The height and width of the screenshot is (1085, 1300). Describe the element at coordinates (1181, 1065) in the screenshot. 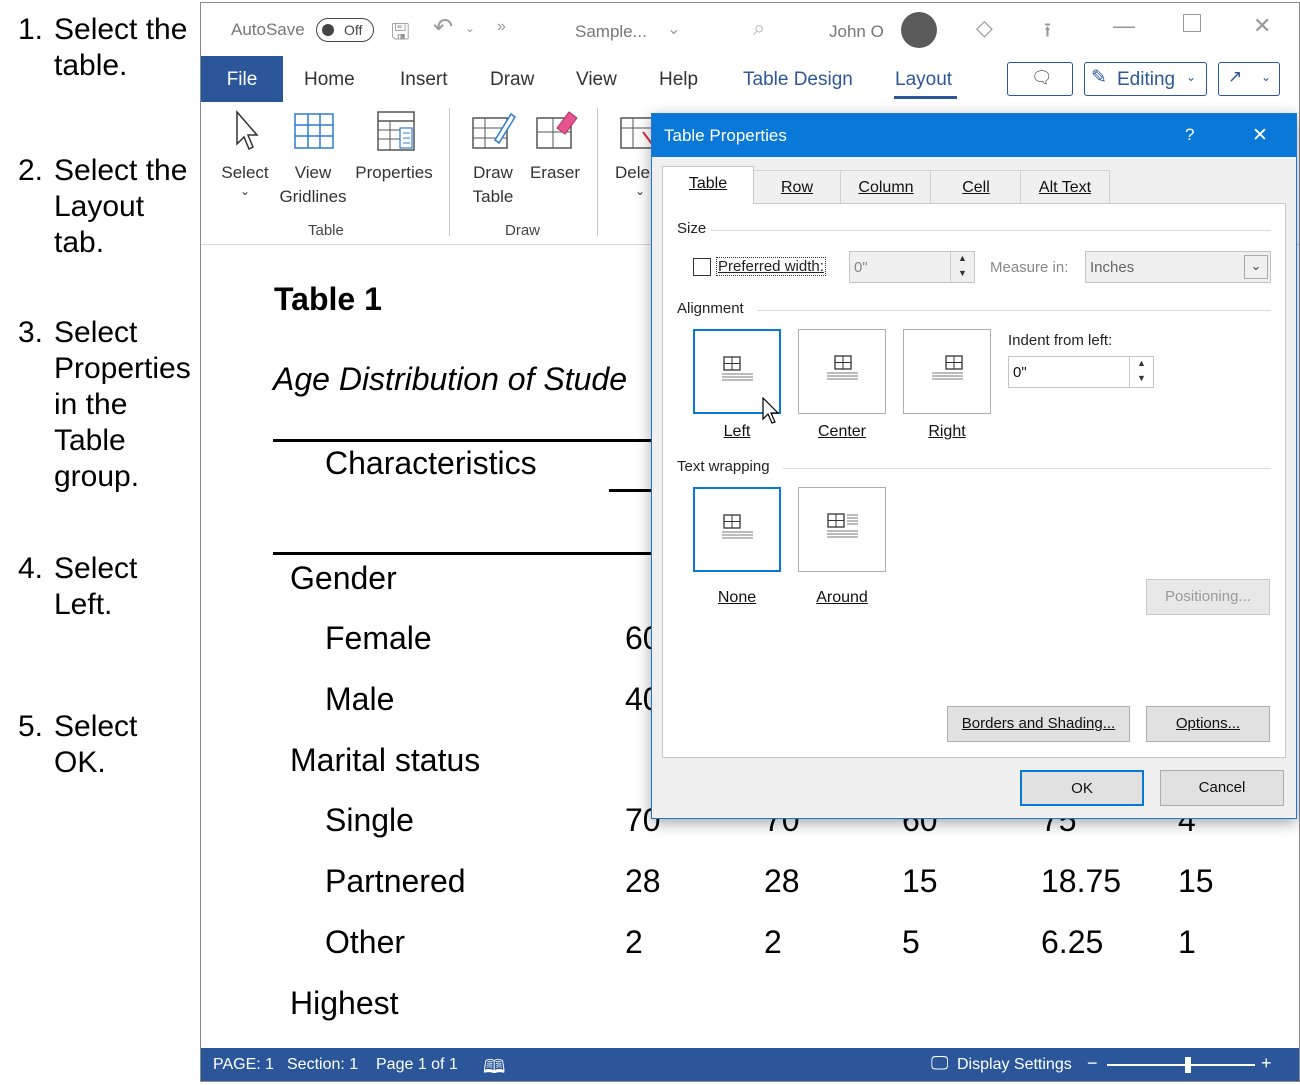

I see `zoom-slider-track` at that location.